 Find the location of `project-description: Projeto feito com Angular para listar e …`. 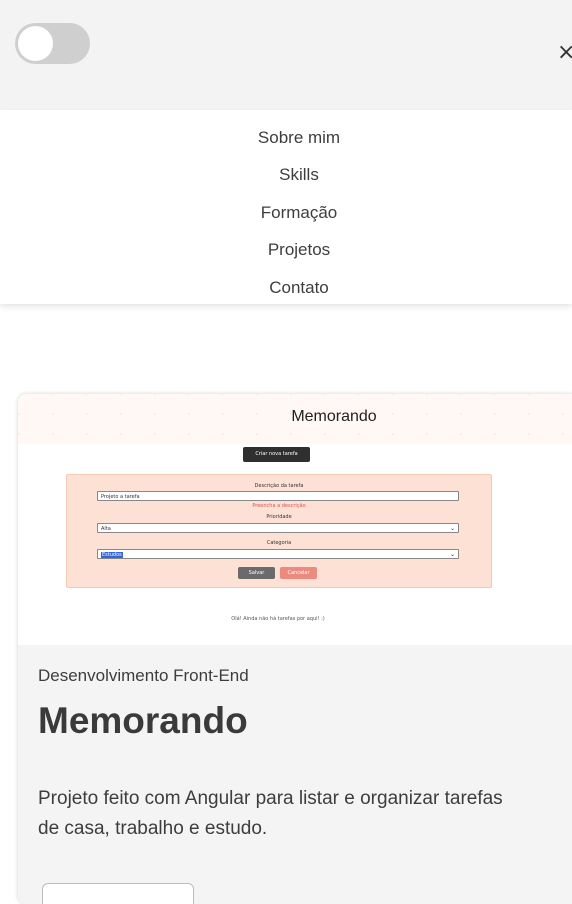

project-description: Projeto feito com Angular para listar e … is located at coordinates (270, 813).